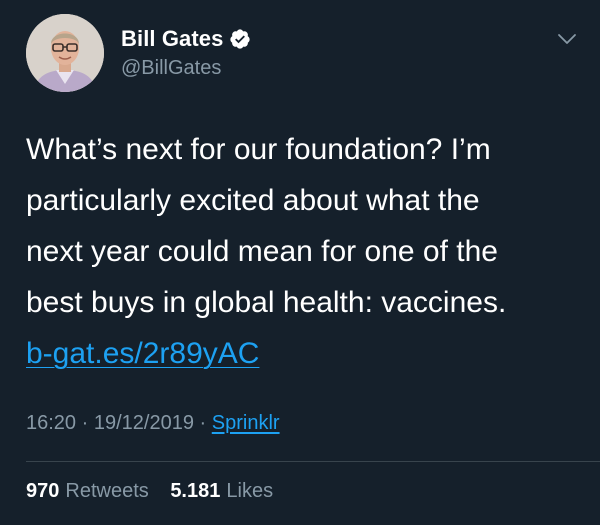  What do you see at coordinates (43, 491) in the screenshot?
I see `retweets-count: 970` at bounding box center [43, 491].